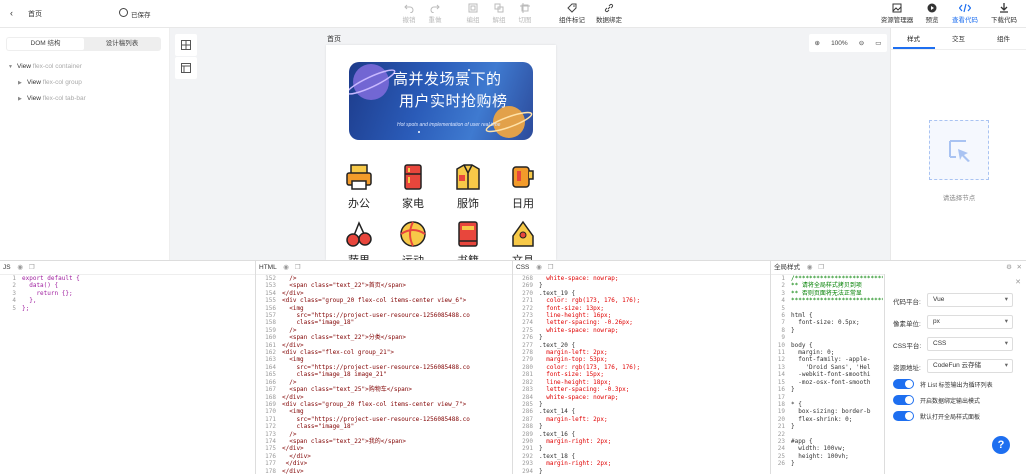 This screenshot has width=1026, height=474. Describe the element at coordinates (1001, 445) in the screenshot. I see `help-button: ?` at that location.